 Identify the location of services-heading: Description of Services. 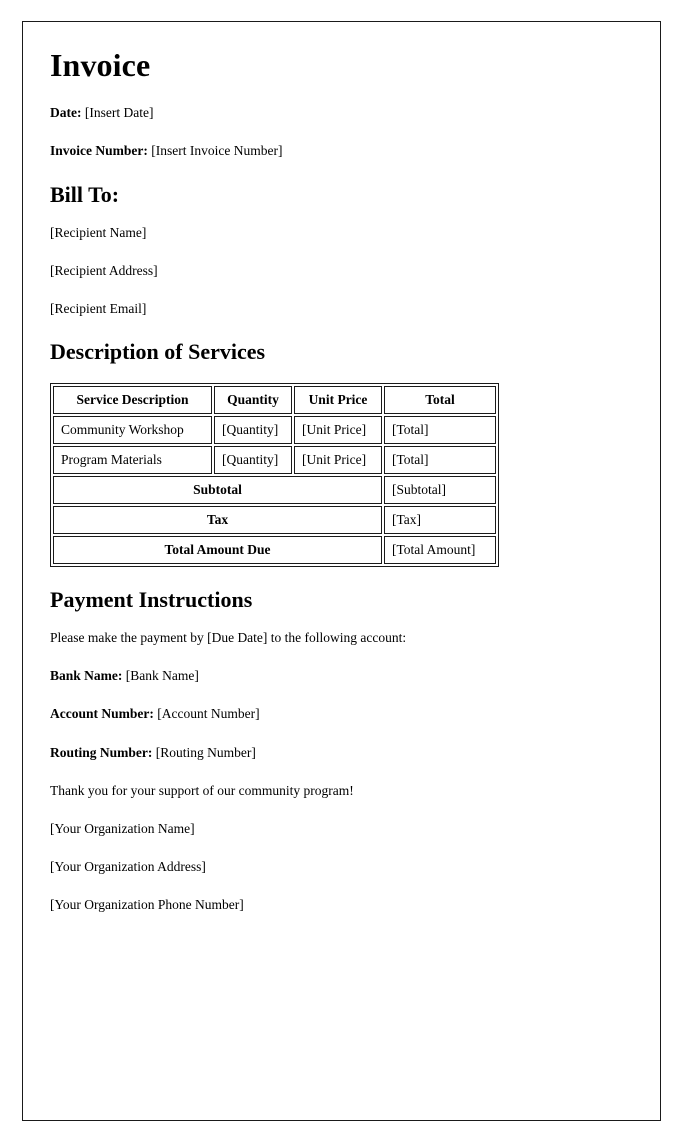
(158, 352).